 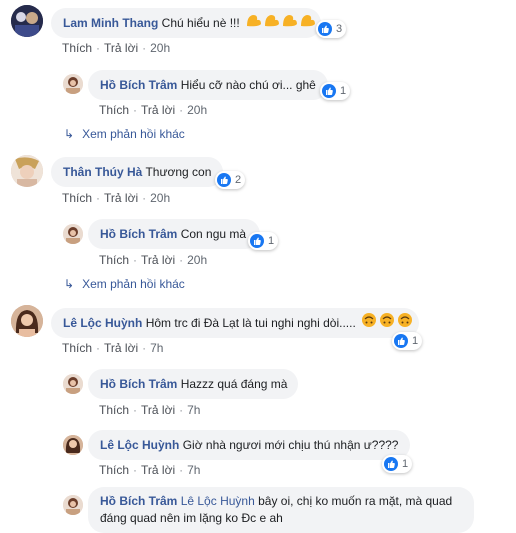 What do you see at coordinates (355, 501) in the screenshot?
I see `comment-text: bây oi, chị ko muốn ra mặt, mà quad` at bounding box center [355, 501].